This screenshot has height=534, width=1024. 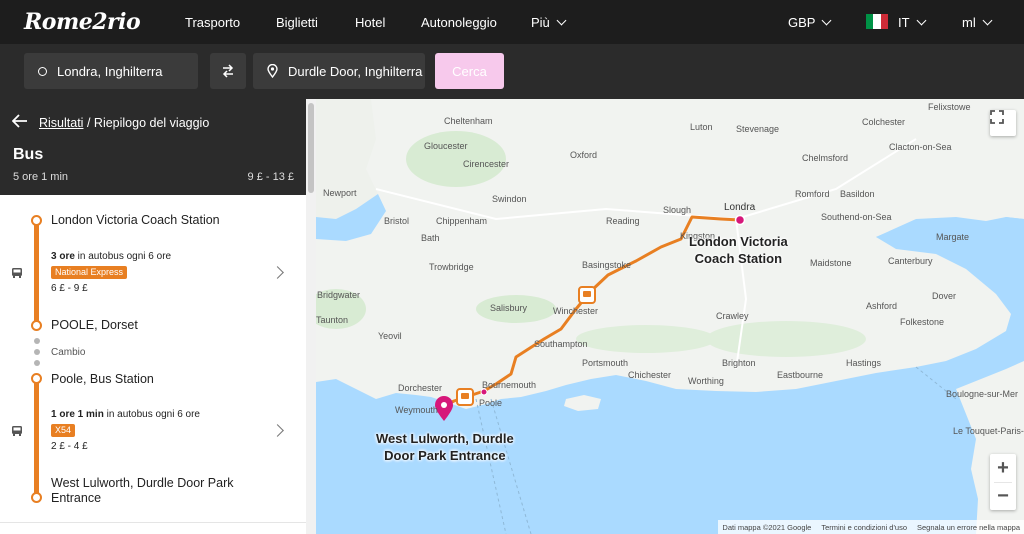 I want to click on fullscreen-button, so click(x=1003, y=123).